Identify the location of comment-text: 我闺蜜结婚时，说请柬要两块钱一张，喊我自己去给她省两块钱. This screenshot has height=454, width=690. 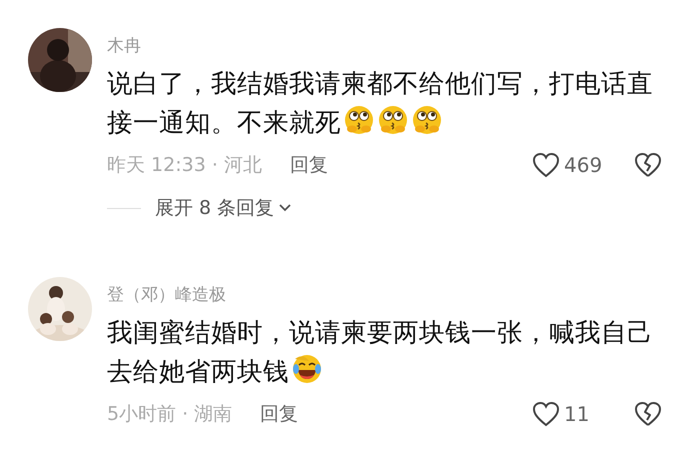
(380, 353).